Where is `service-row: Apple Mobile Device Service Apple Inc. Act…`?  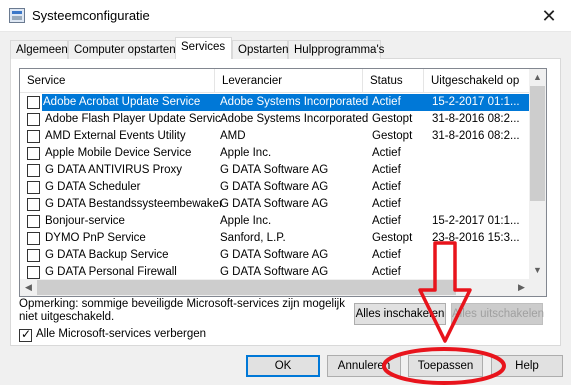
service-row: Apple Mobile Device Service Apple Inc. Act… is located at coordinates (275, 153).